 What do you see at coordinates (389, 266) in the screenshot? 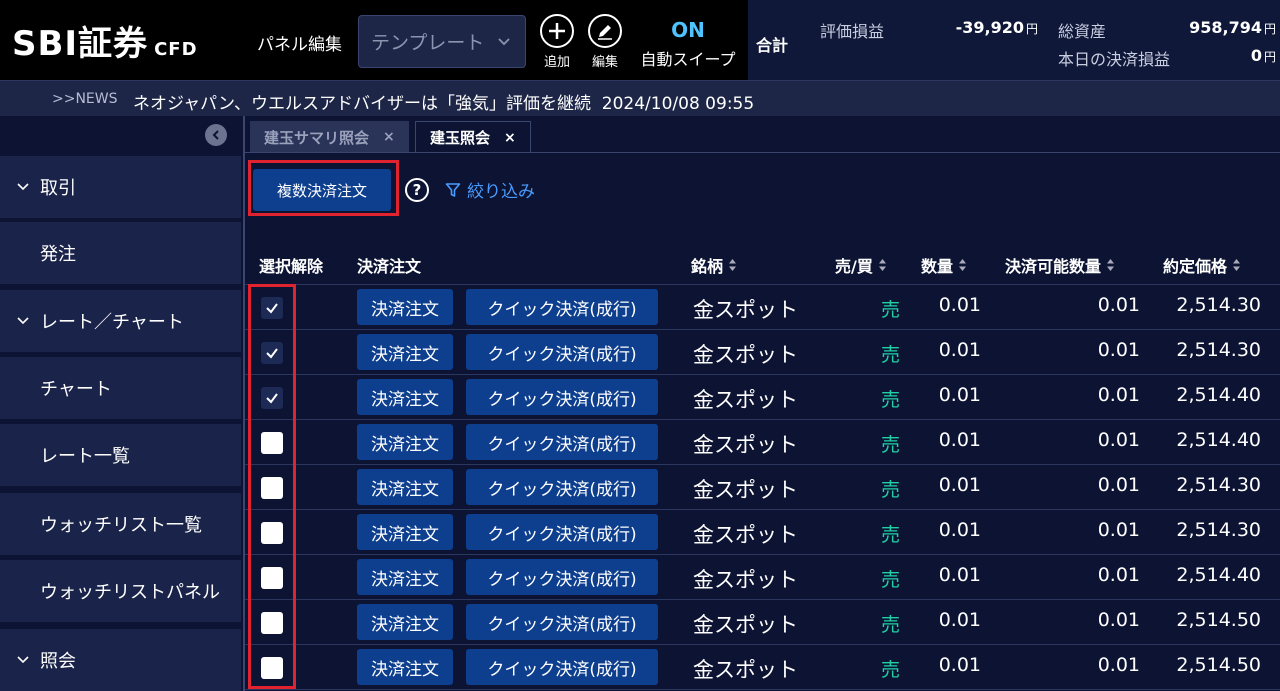
I see `settle-order-header: 決済注文` at bounding box center [389, 266].